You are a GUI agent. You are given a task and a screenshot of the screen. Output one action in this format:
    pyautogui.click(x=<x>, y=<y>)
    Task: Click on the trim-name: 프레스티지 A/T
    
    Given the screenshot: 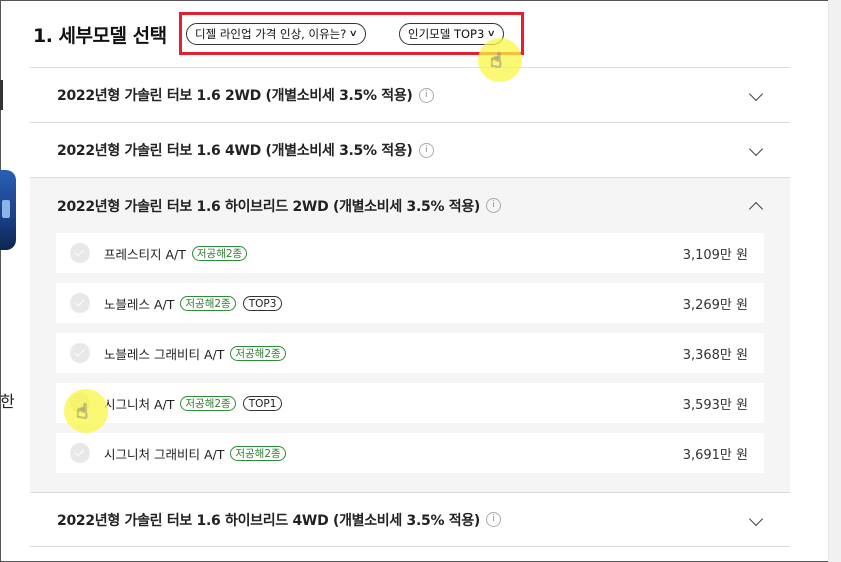 What is the action you would take?
    pyautogui.click(x=145, y=254)
    